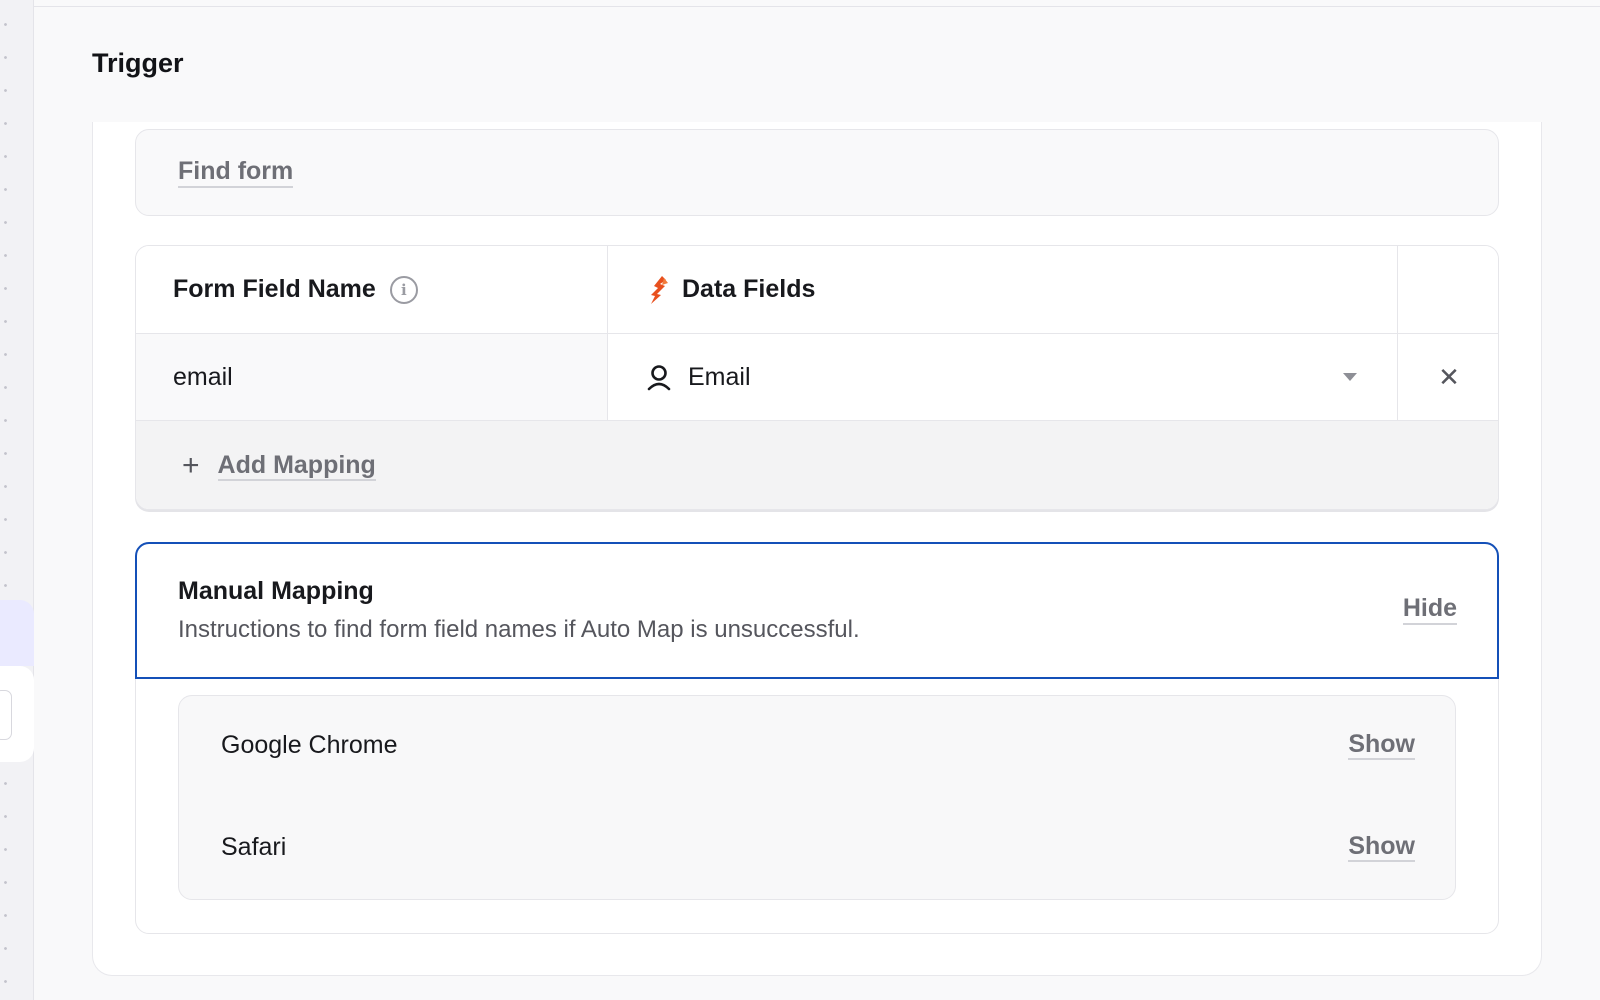 The image size is (1600, 1000). What do you see at coordinates (818, 745) in the screenshot?
I see `list-item: Google Chrome Show` at bounding box center [818, 745].